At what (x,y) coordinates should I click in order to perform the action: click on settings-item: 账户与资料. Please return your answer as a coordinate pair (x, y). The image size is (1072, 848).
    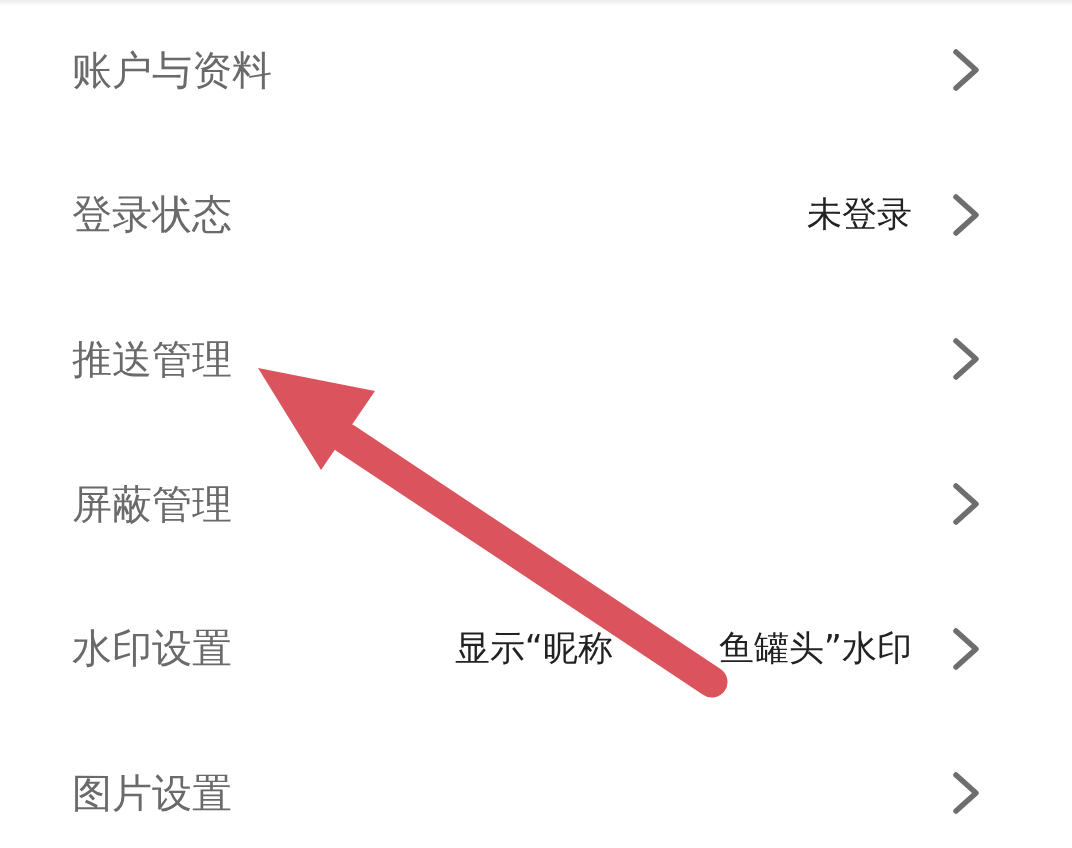
    Looking at the image, I should click on (172, 70).